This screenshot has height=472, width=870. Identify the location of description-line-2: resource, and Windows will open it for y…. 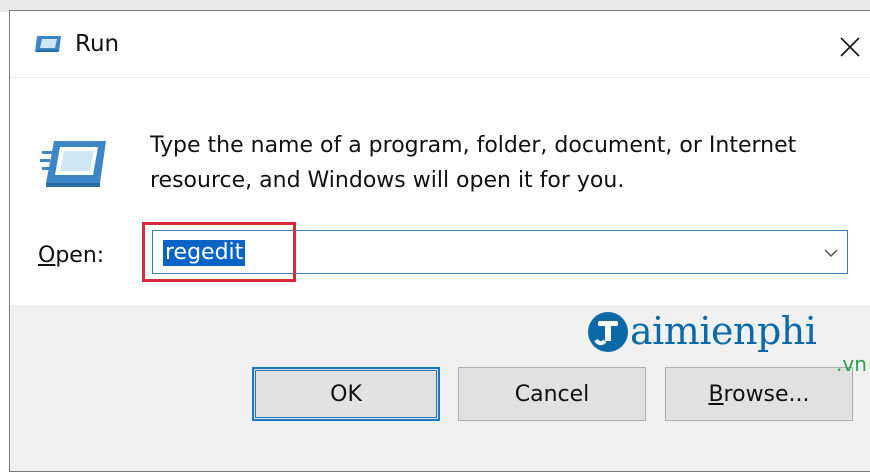
(387, 180).